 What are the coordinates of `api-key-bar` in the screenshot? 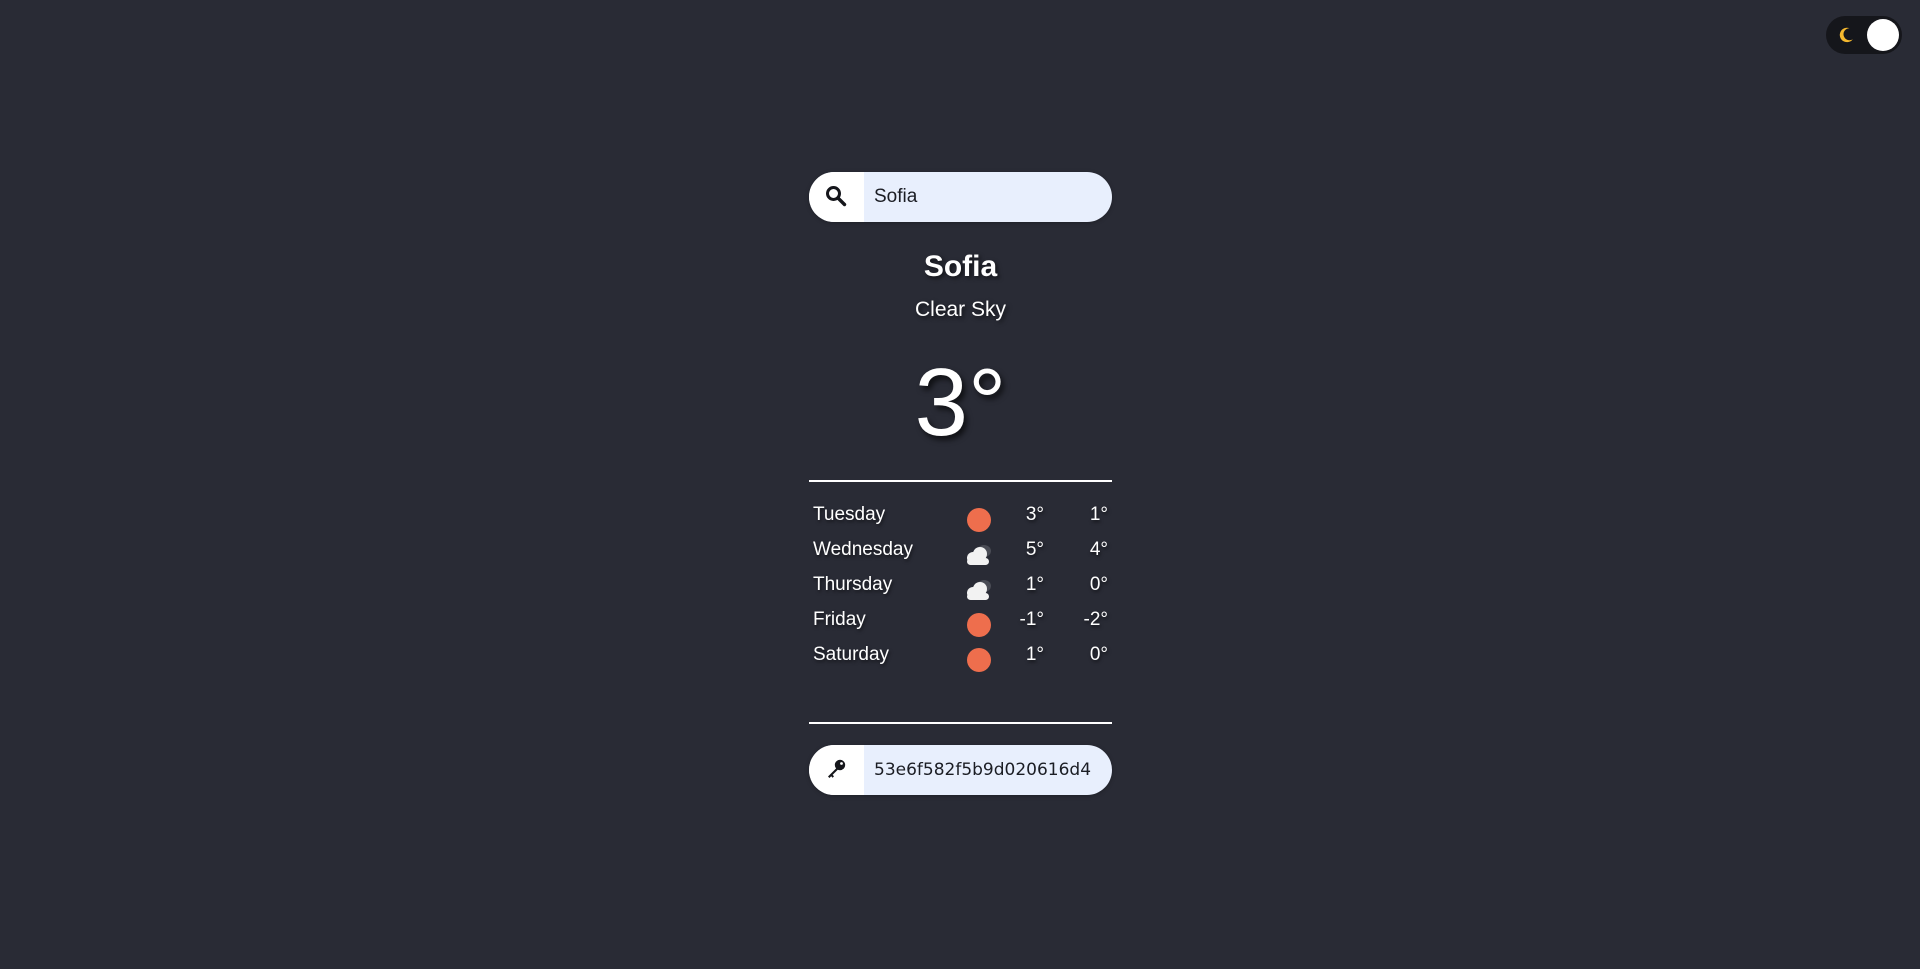 It's located at (960, 770).